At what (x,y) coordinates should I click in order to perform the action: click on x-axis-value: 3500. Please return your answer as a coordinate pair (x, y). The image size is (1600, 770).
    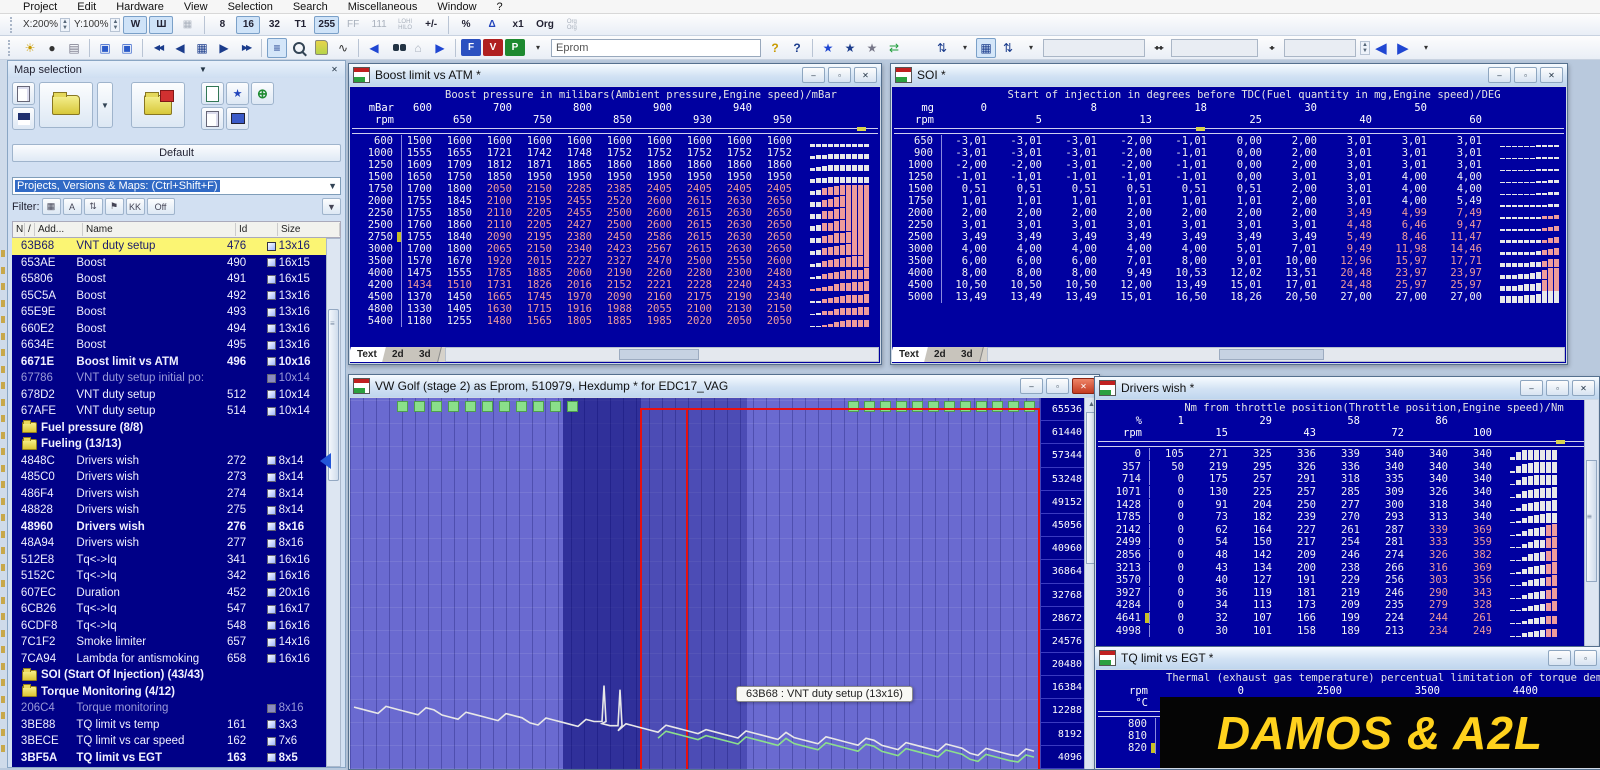
    Looking at the image, I should click on (1401, 691).